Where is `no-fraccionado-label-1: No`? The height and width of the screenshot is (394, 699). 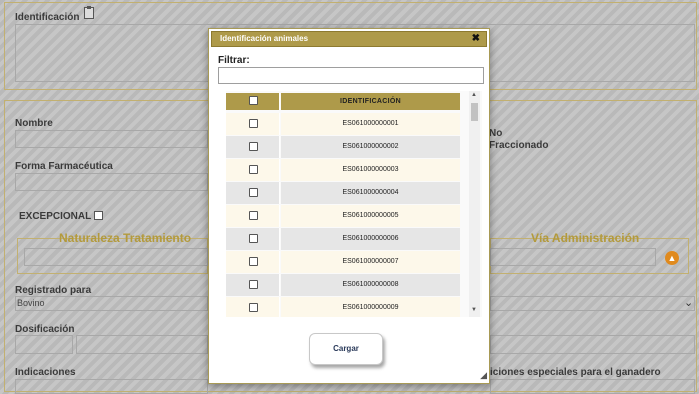
no-fraccionado-label-1: No is located at coordinates (496, 133).